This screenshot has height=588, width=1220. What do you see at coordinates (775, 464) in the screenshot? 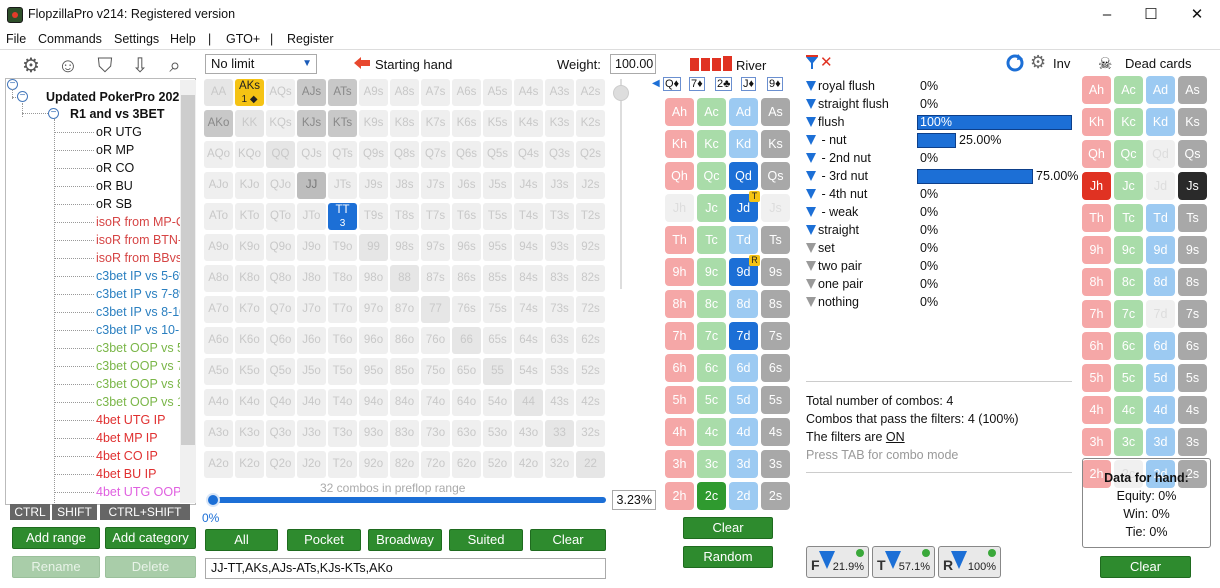
I see `river-card-3s: 3s` at bounding box center [775, 464].